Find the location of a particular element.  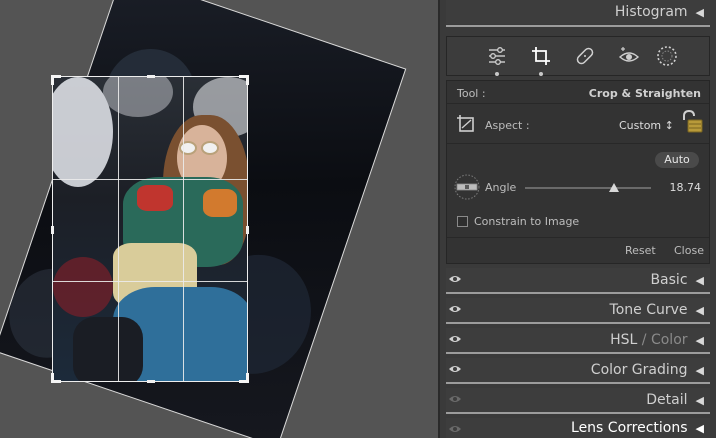

masking-tool-button is located at coordinates (667, 56).